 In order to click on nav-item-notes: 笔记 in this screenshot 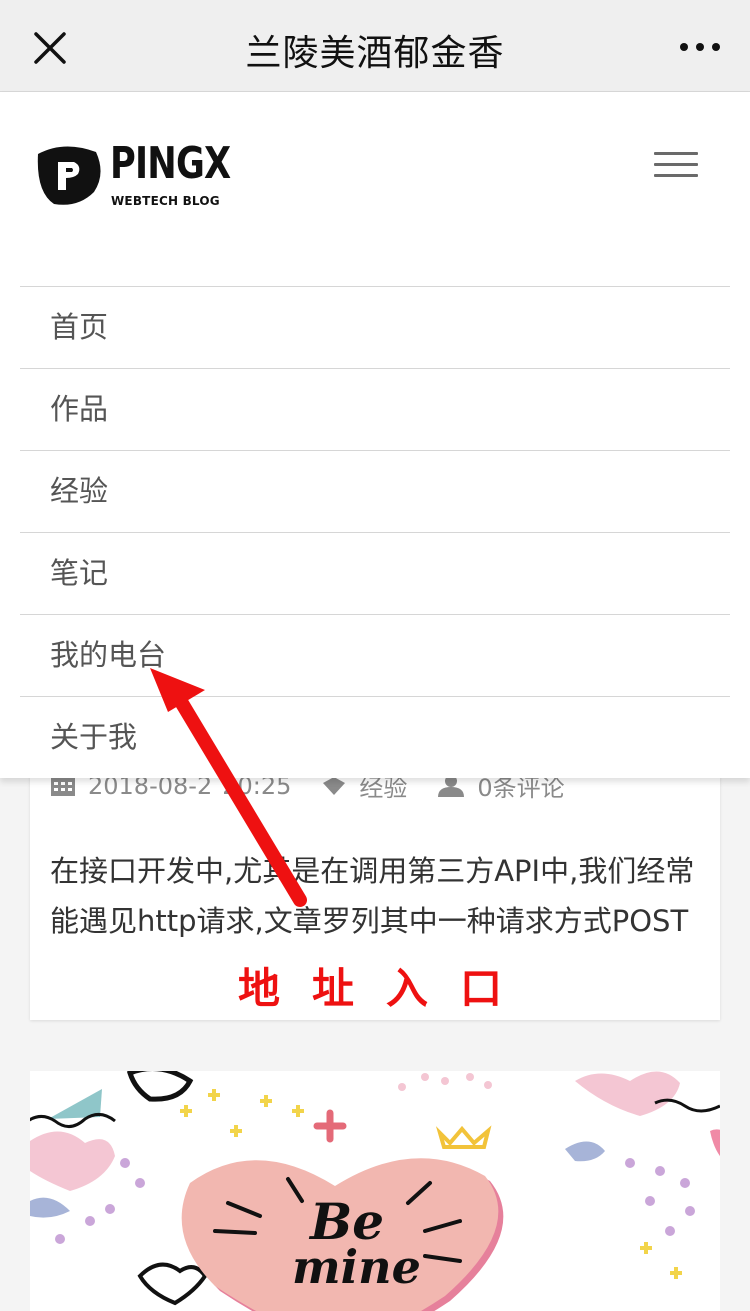, I will do `click(375, 573)`.